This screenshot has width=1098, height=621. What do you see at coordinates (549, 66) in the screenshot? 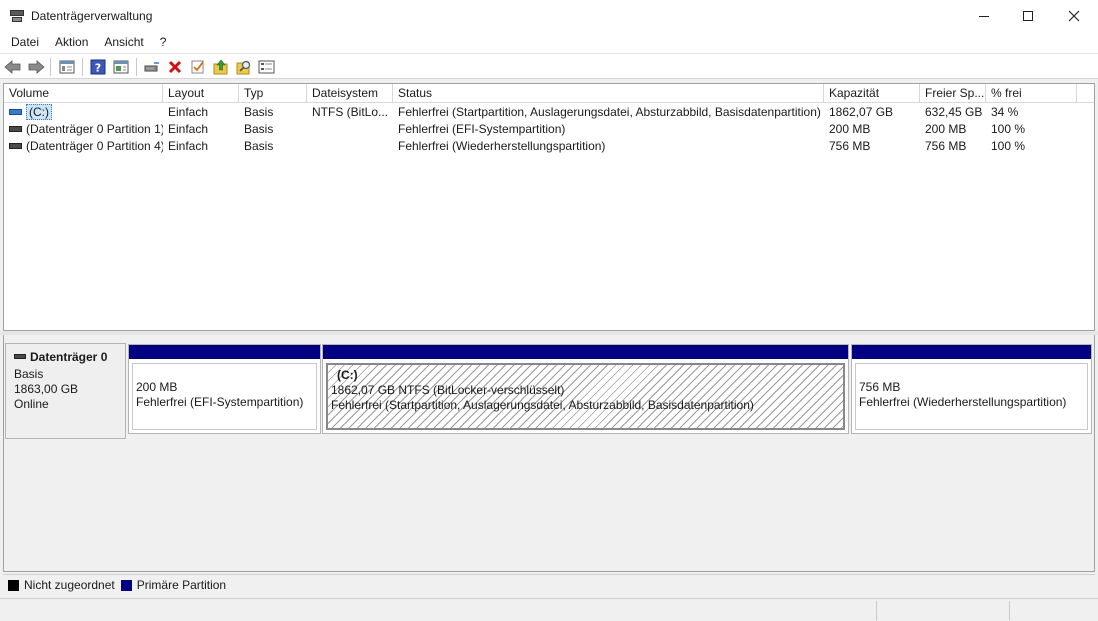
I see `toolbar: ?` at bounding box center [549, 66].